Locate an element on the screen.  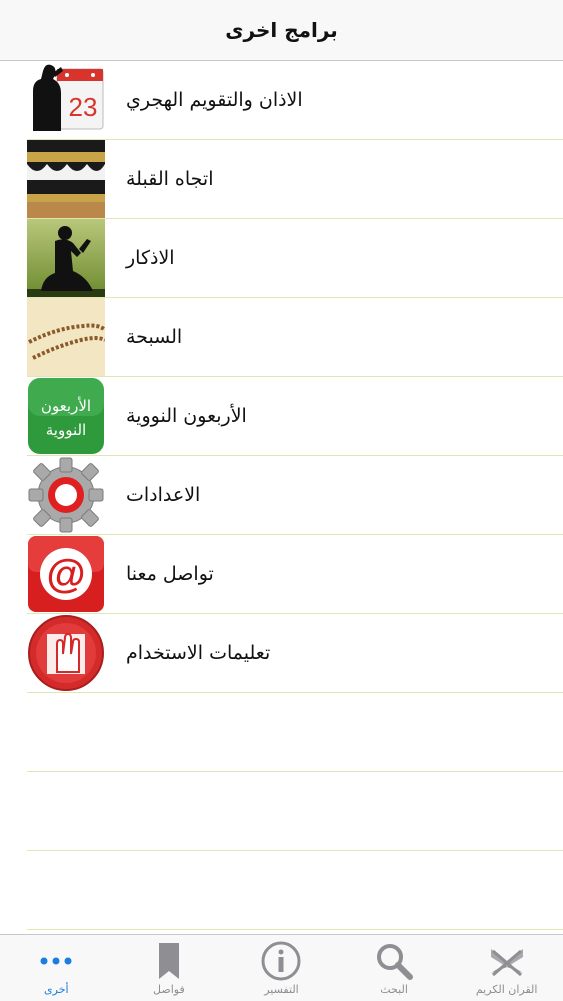
quran-book-icon is located at coordinates (507, 961).